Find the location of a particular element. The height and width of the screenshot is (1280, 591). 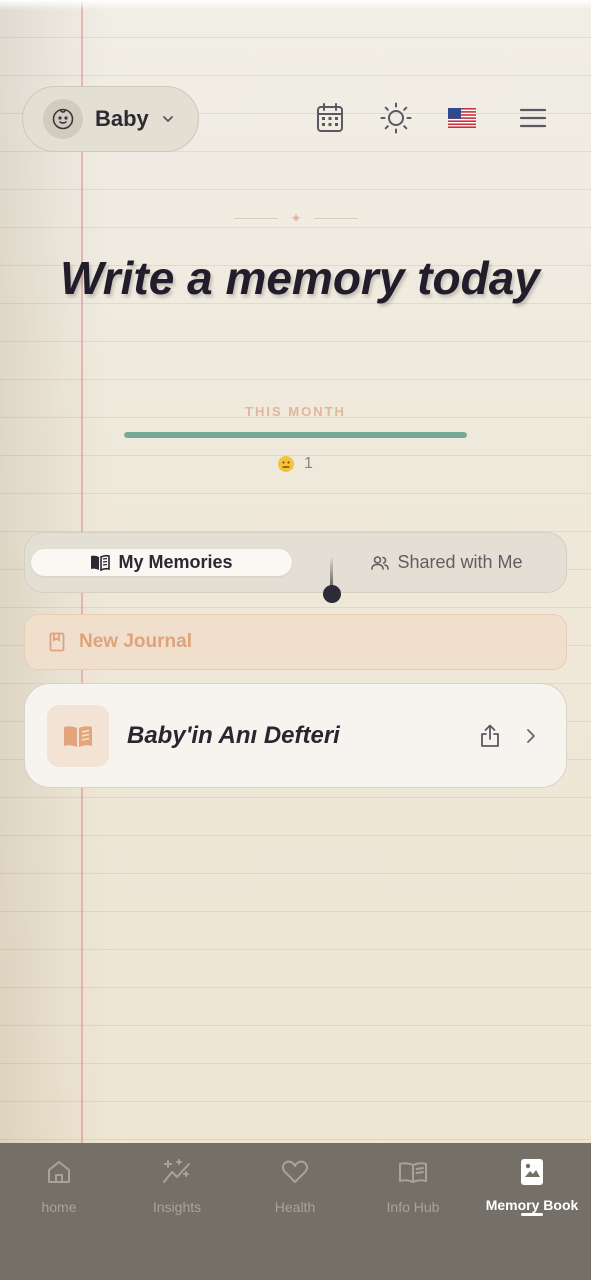

nav-item-memory-book: Memory Book is located at coordinates (532, 1192).